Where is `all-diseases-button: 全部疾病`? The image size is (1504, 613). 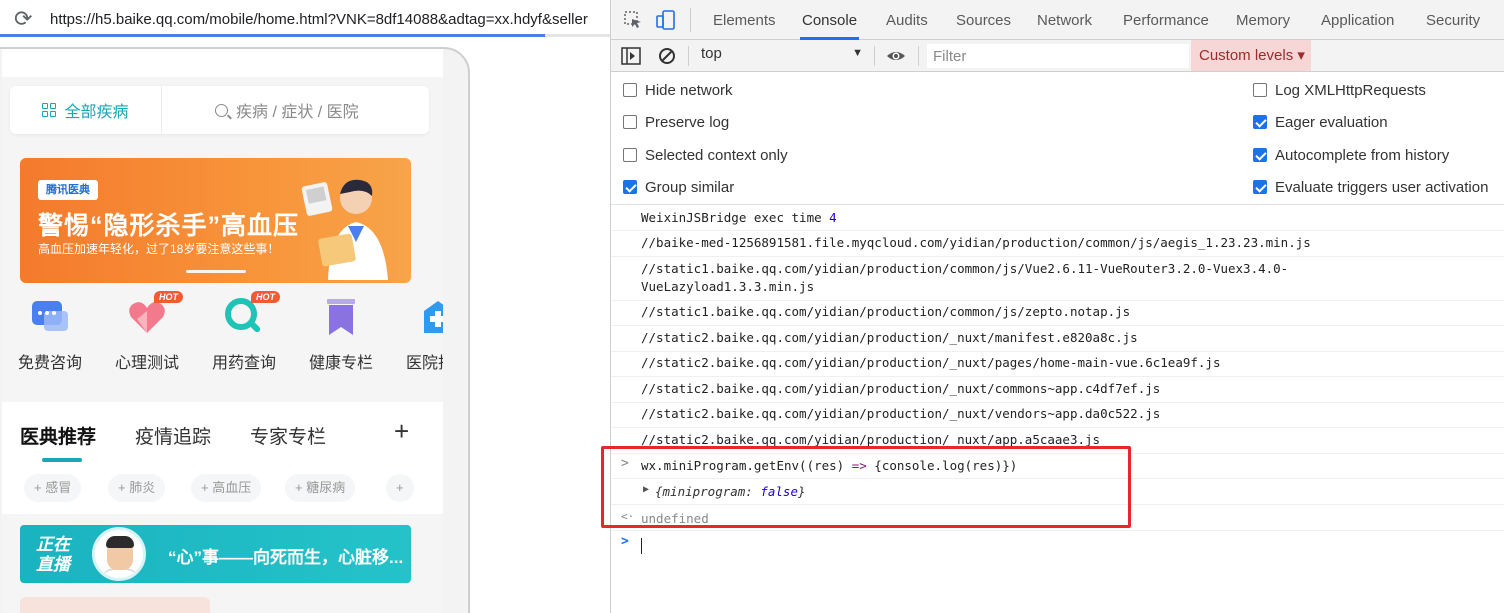
all-diseases-button: 全部疾病 is located at coordinates (86, 110).